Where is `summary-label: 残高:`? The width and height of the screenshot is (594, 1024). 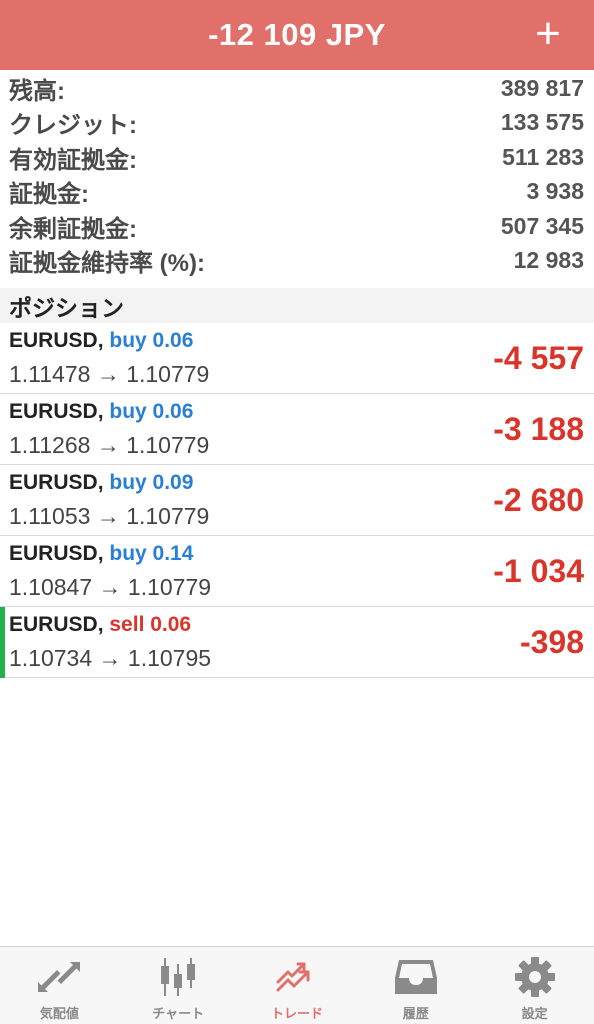 summary-label: 残高: is located at coordinates (37, 91).